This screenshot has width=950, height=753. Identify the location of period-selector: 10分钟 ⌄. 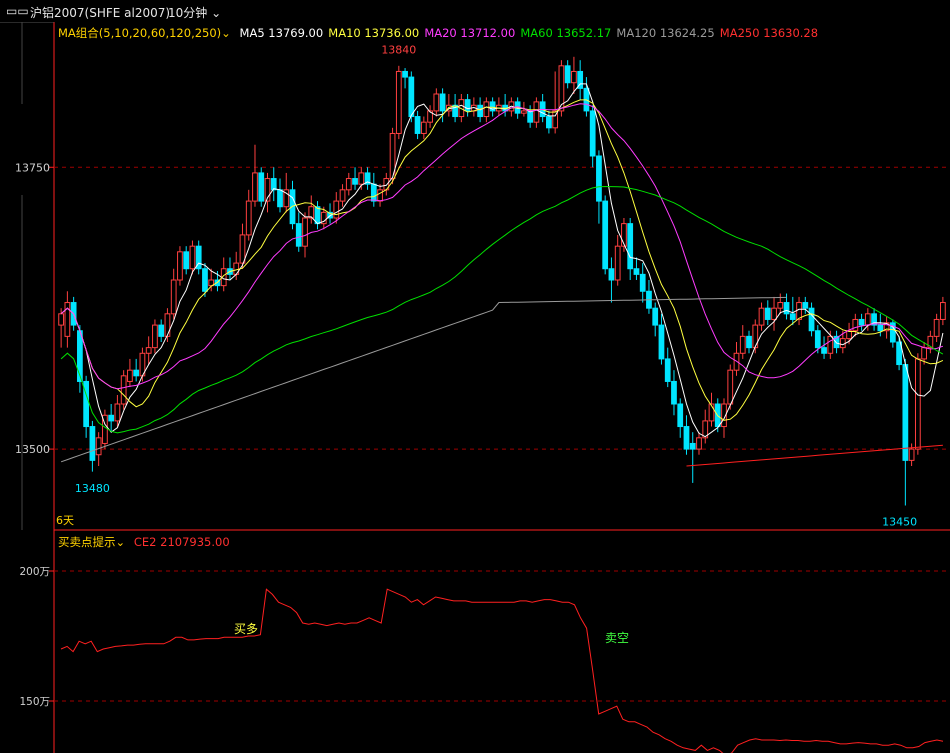
(194, 12).